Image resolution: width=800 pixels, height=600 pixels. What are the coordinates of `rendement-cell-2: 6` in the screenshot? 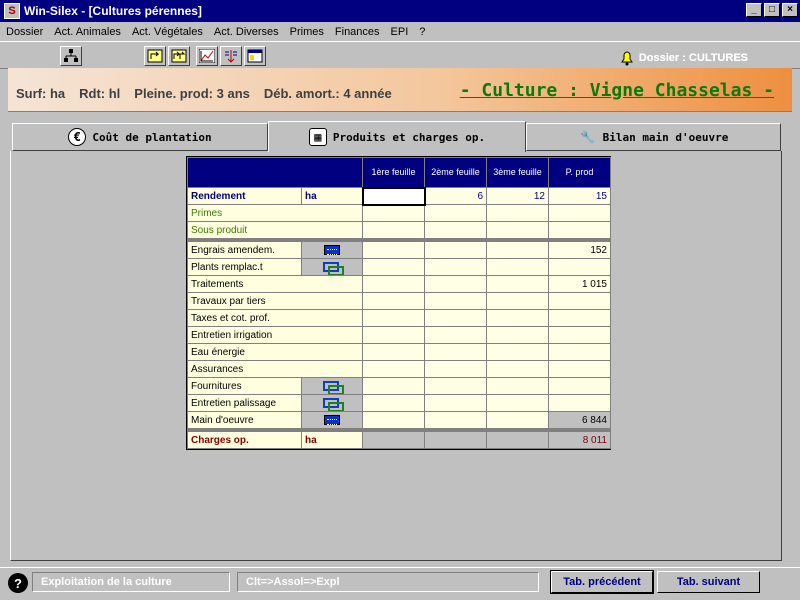 It's located at (455, 196).